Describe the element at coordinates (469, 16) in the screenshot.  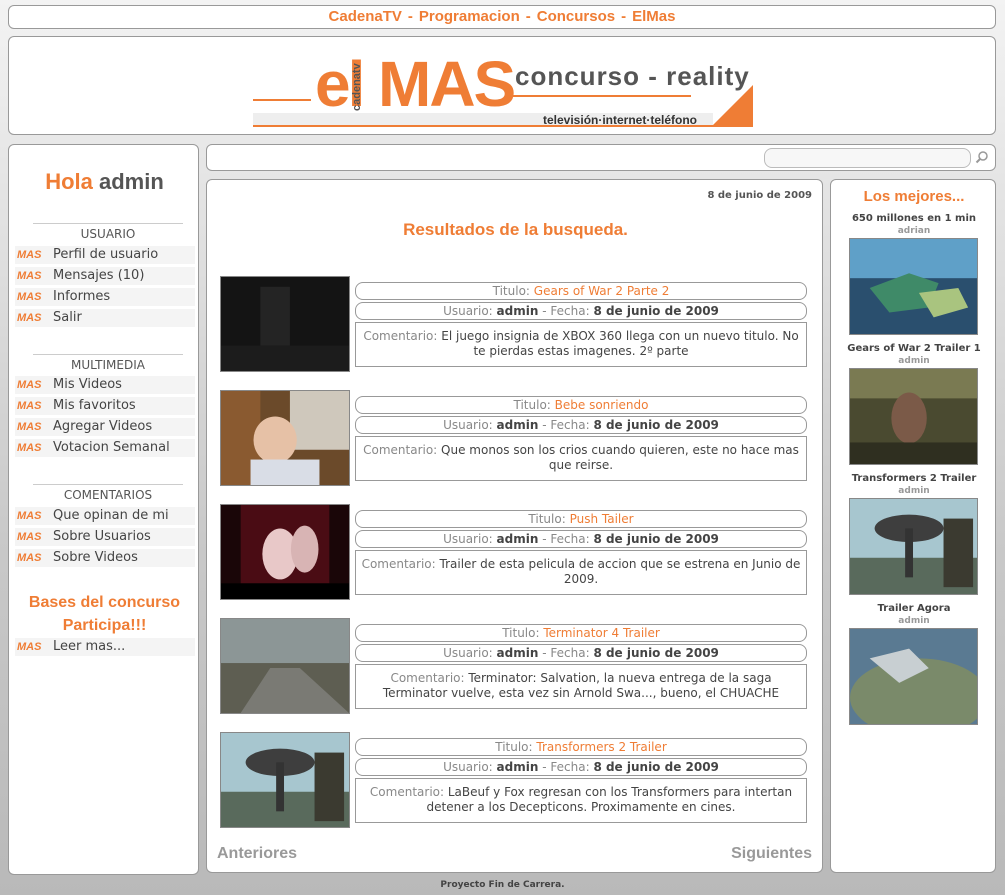
I see `nav-link-programacion: Programacion` at that location.